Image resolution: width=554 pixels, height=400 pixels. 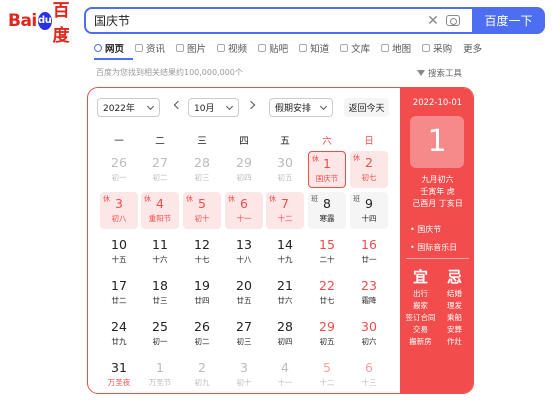 What do you see at coordinates (202, 251) in the screenshot?
I see `calendar-day: 12 十七` at bounding box center [202, 251].